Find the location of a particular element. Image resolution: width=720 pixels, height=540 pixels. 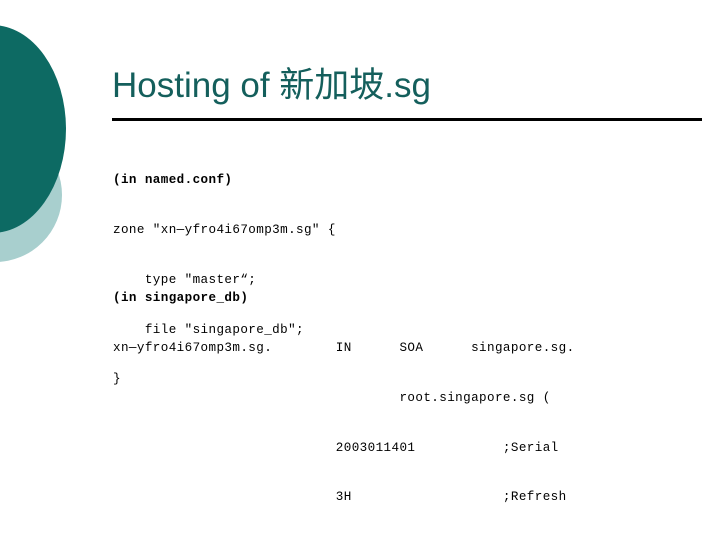

zone-file-line: root.singapore.sg ( is located at coordinates (332, 397).